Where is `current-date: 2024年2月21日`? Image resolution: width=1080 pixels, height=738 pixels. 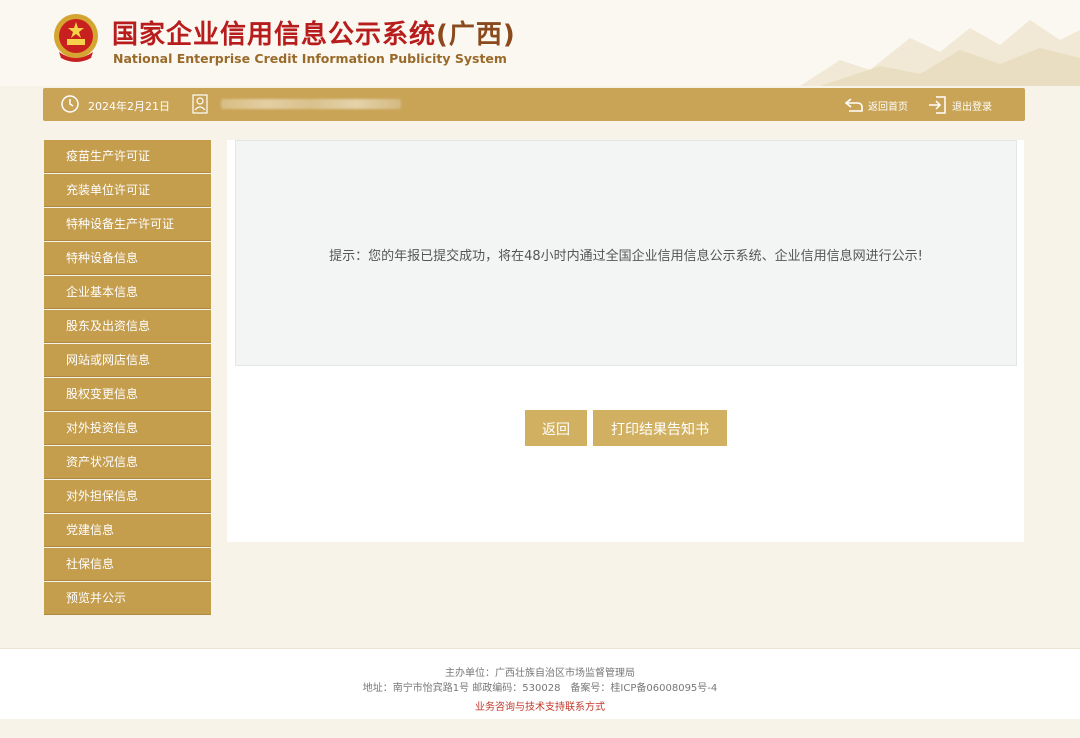
current-date: 2024年2月21日 is located at coordinates (129, 106).